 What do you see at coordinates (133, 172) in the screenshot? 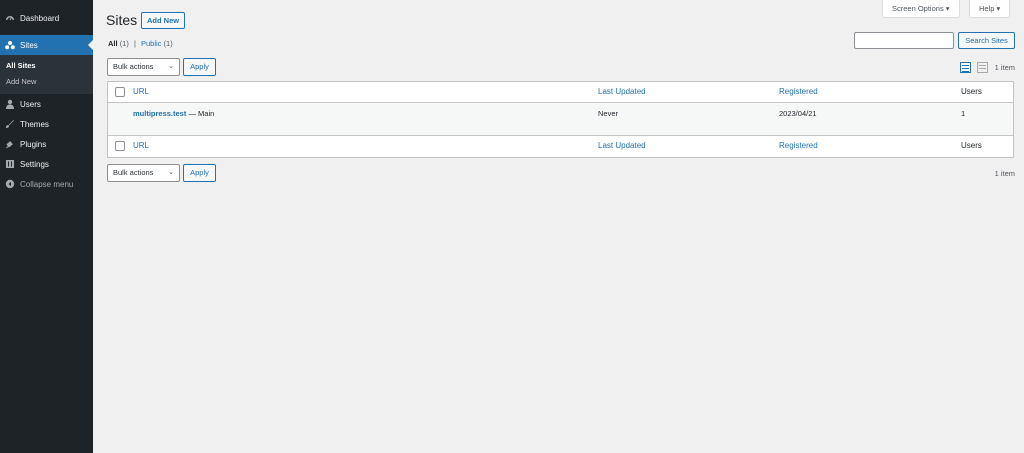
I see `bulk-actions-label-bottom: Bulk actions` at bounding box center [133, 172].